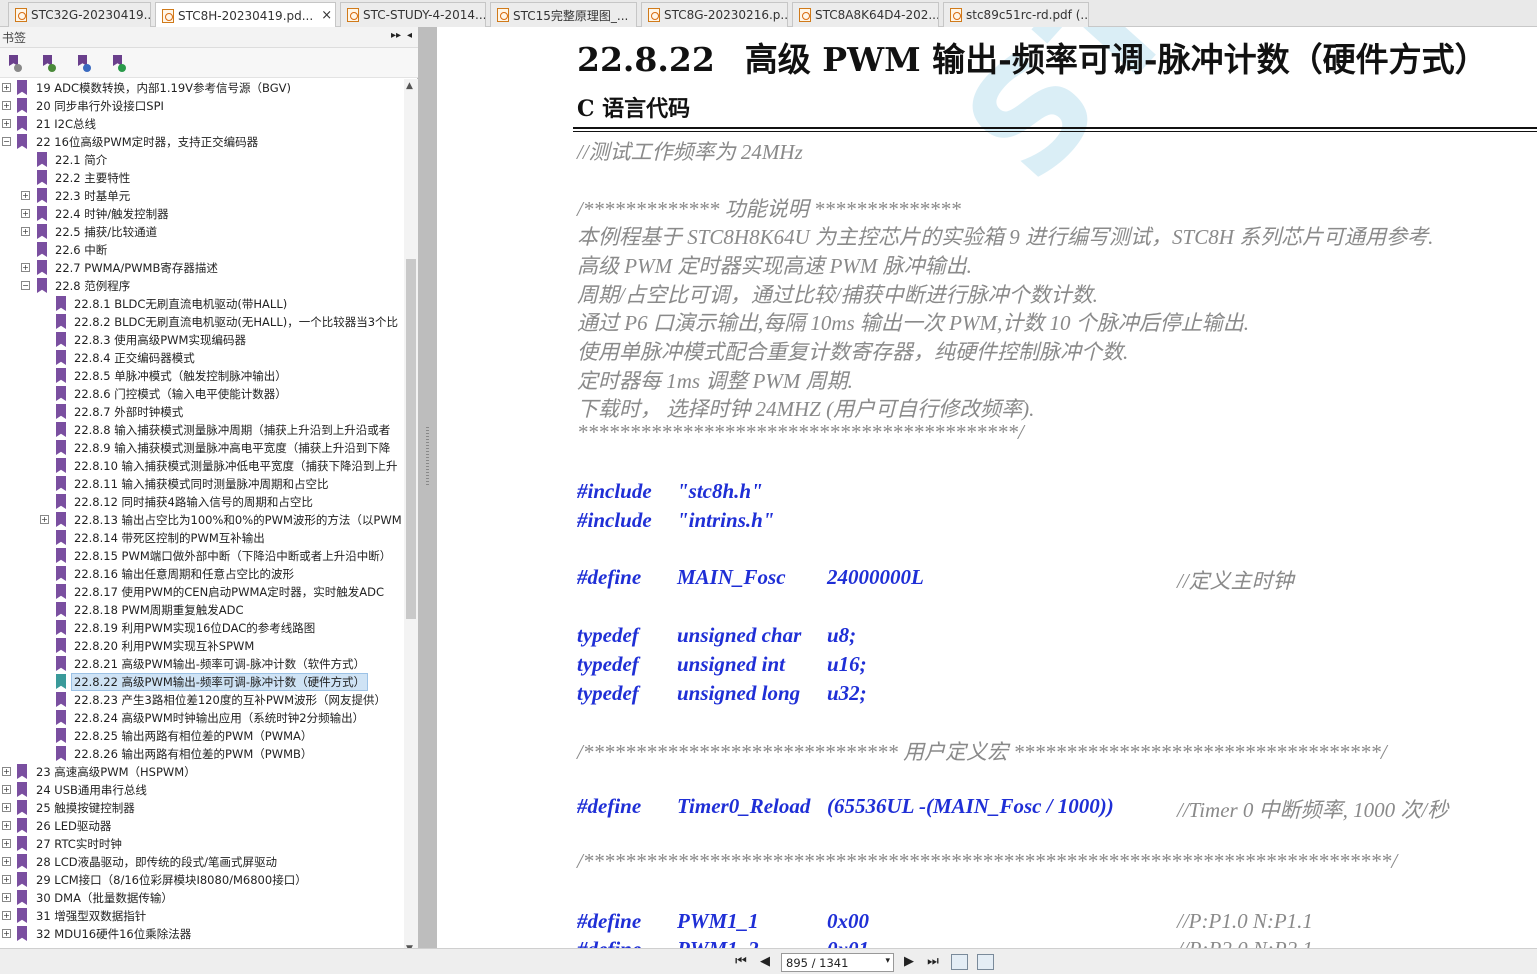 The height and width of the screenshot is (974, 1537). I want to click on bookmark-item: 22.1 简介, so click(202, 160).